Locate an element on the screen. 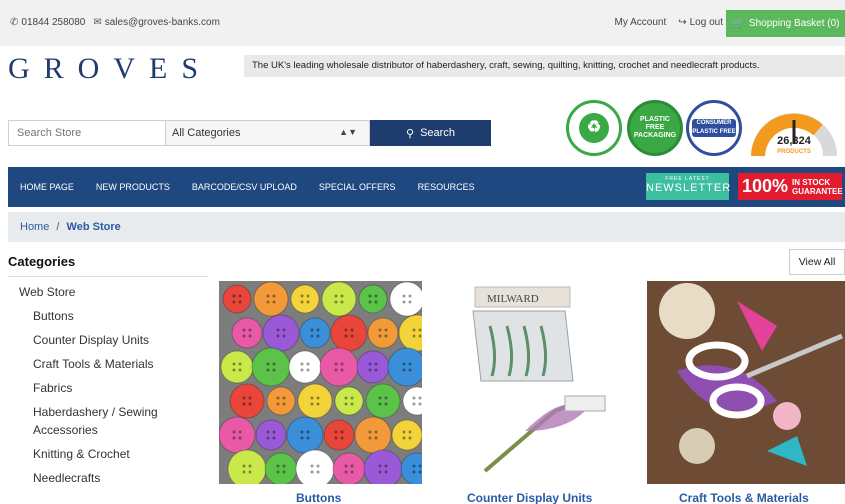 The image size is (845, 504). counter-display-illustration: MILWARD is located at coordinates (546, 382).